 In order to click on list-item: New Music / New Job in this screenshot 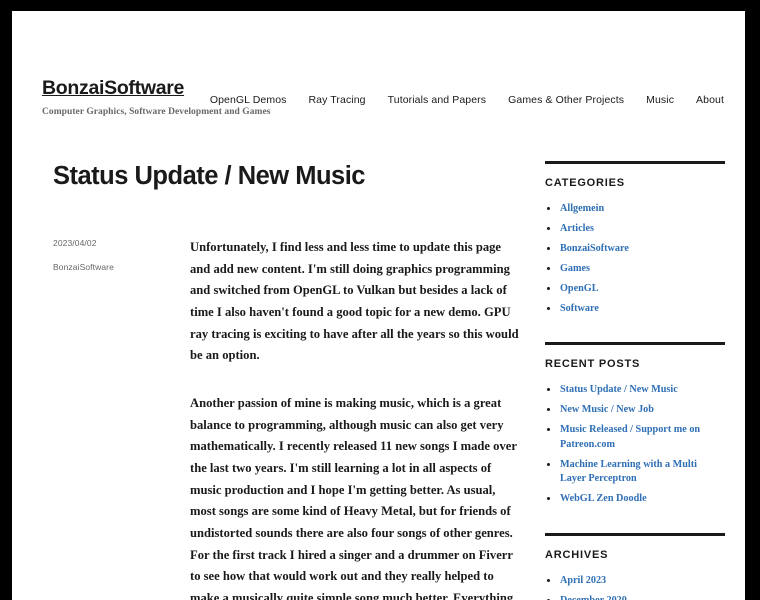, I will do `click(635, 410)`.